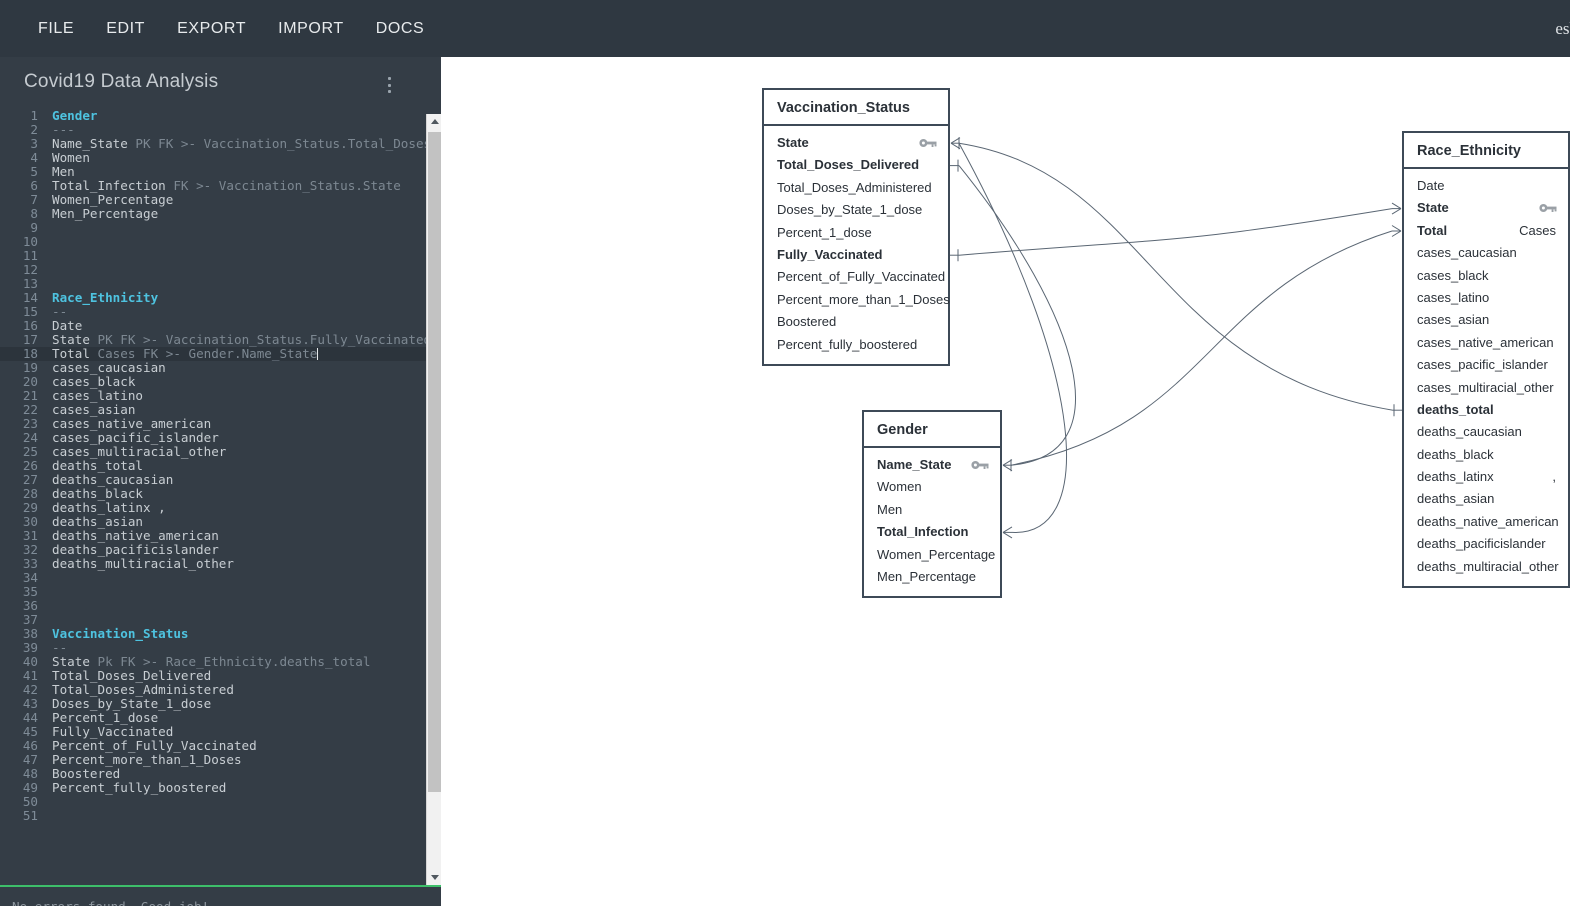  I want to click on code-line: 13, so click(213, 284).